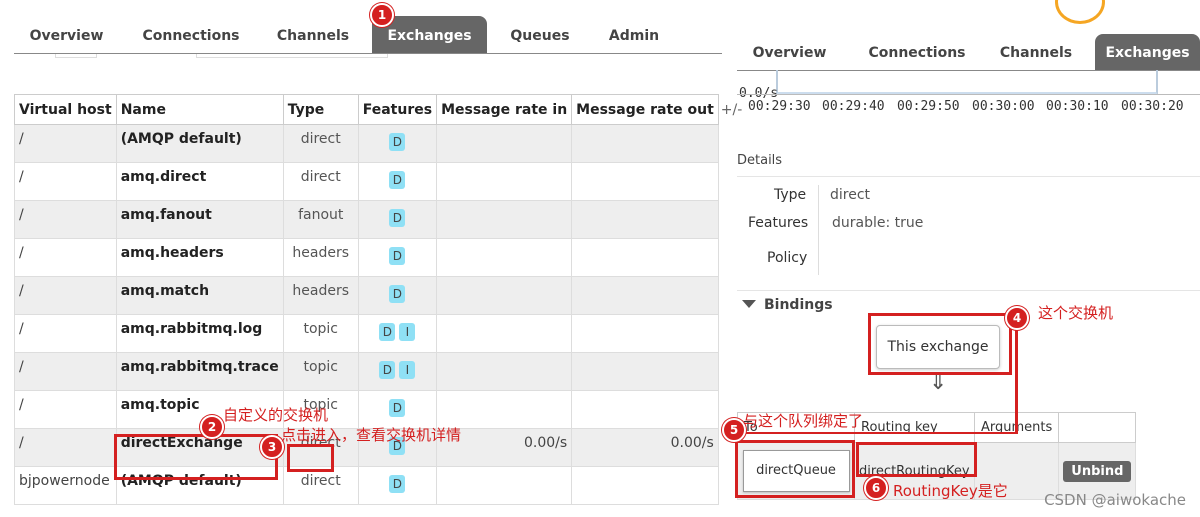 The image size is (1200, 517). What do you see at coordinates (199, 143) in the screenshot?
I see `exchange-link: (AMQP default)` at bounding box center [199, 143].